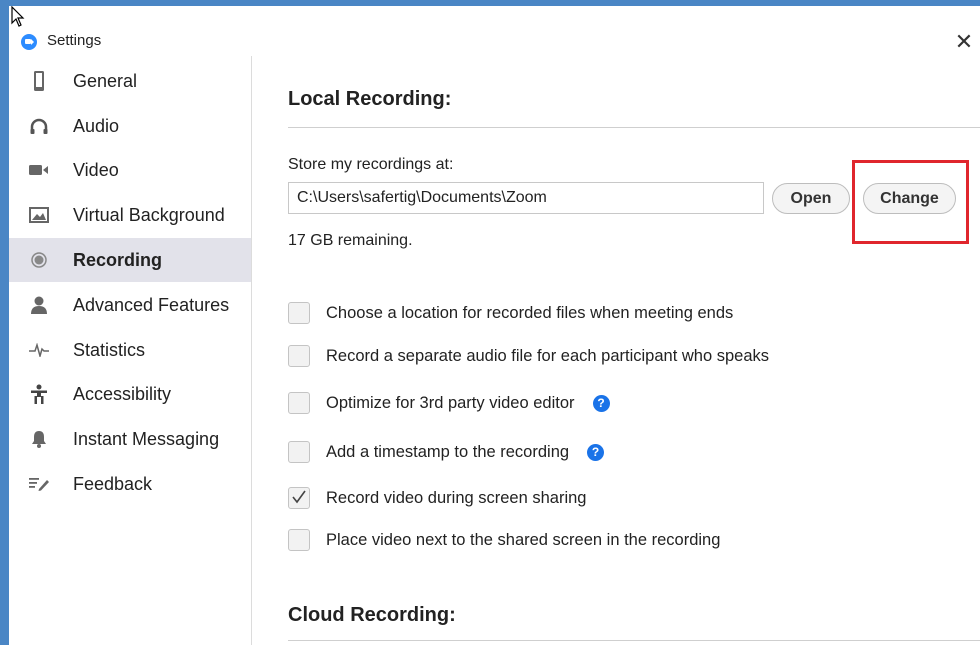  Describe the element at coordinates (118, 259) in the screenshot. I see `sidebar-item-label: Recording` at that location.